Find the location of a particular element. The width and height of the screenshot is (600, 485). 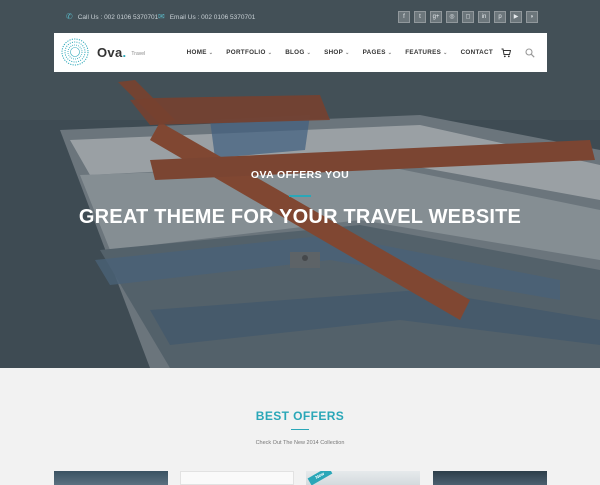

new-badge: New is located at coordinates (320, 478).